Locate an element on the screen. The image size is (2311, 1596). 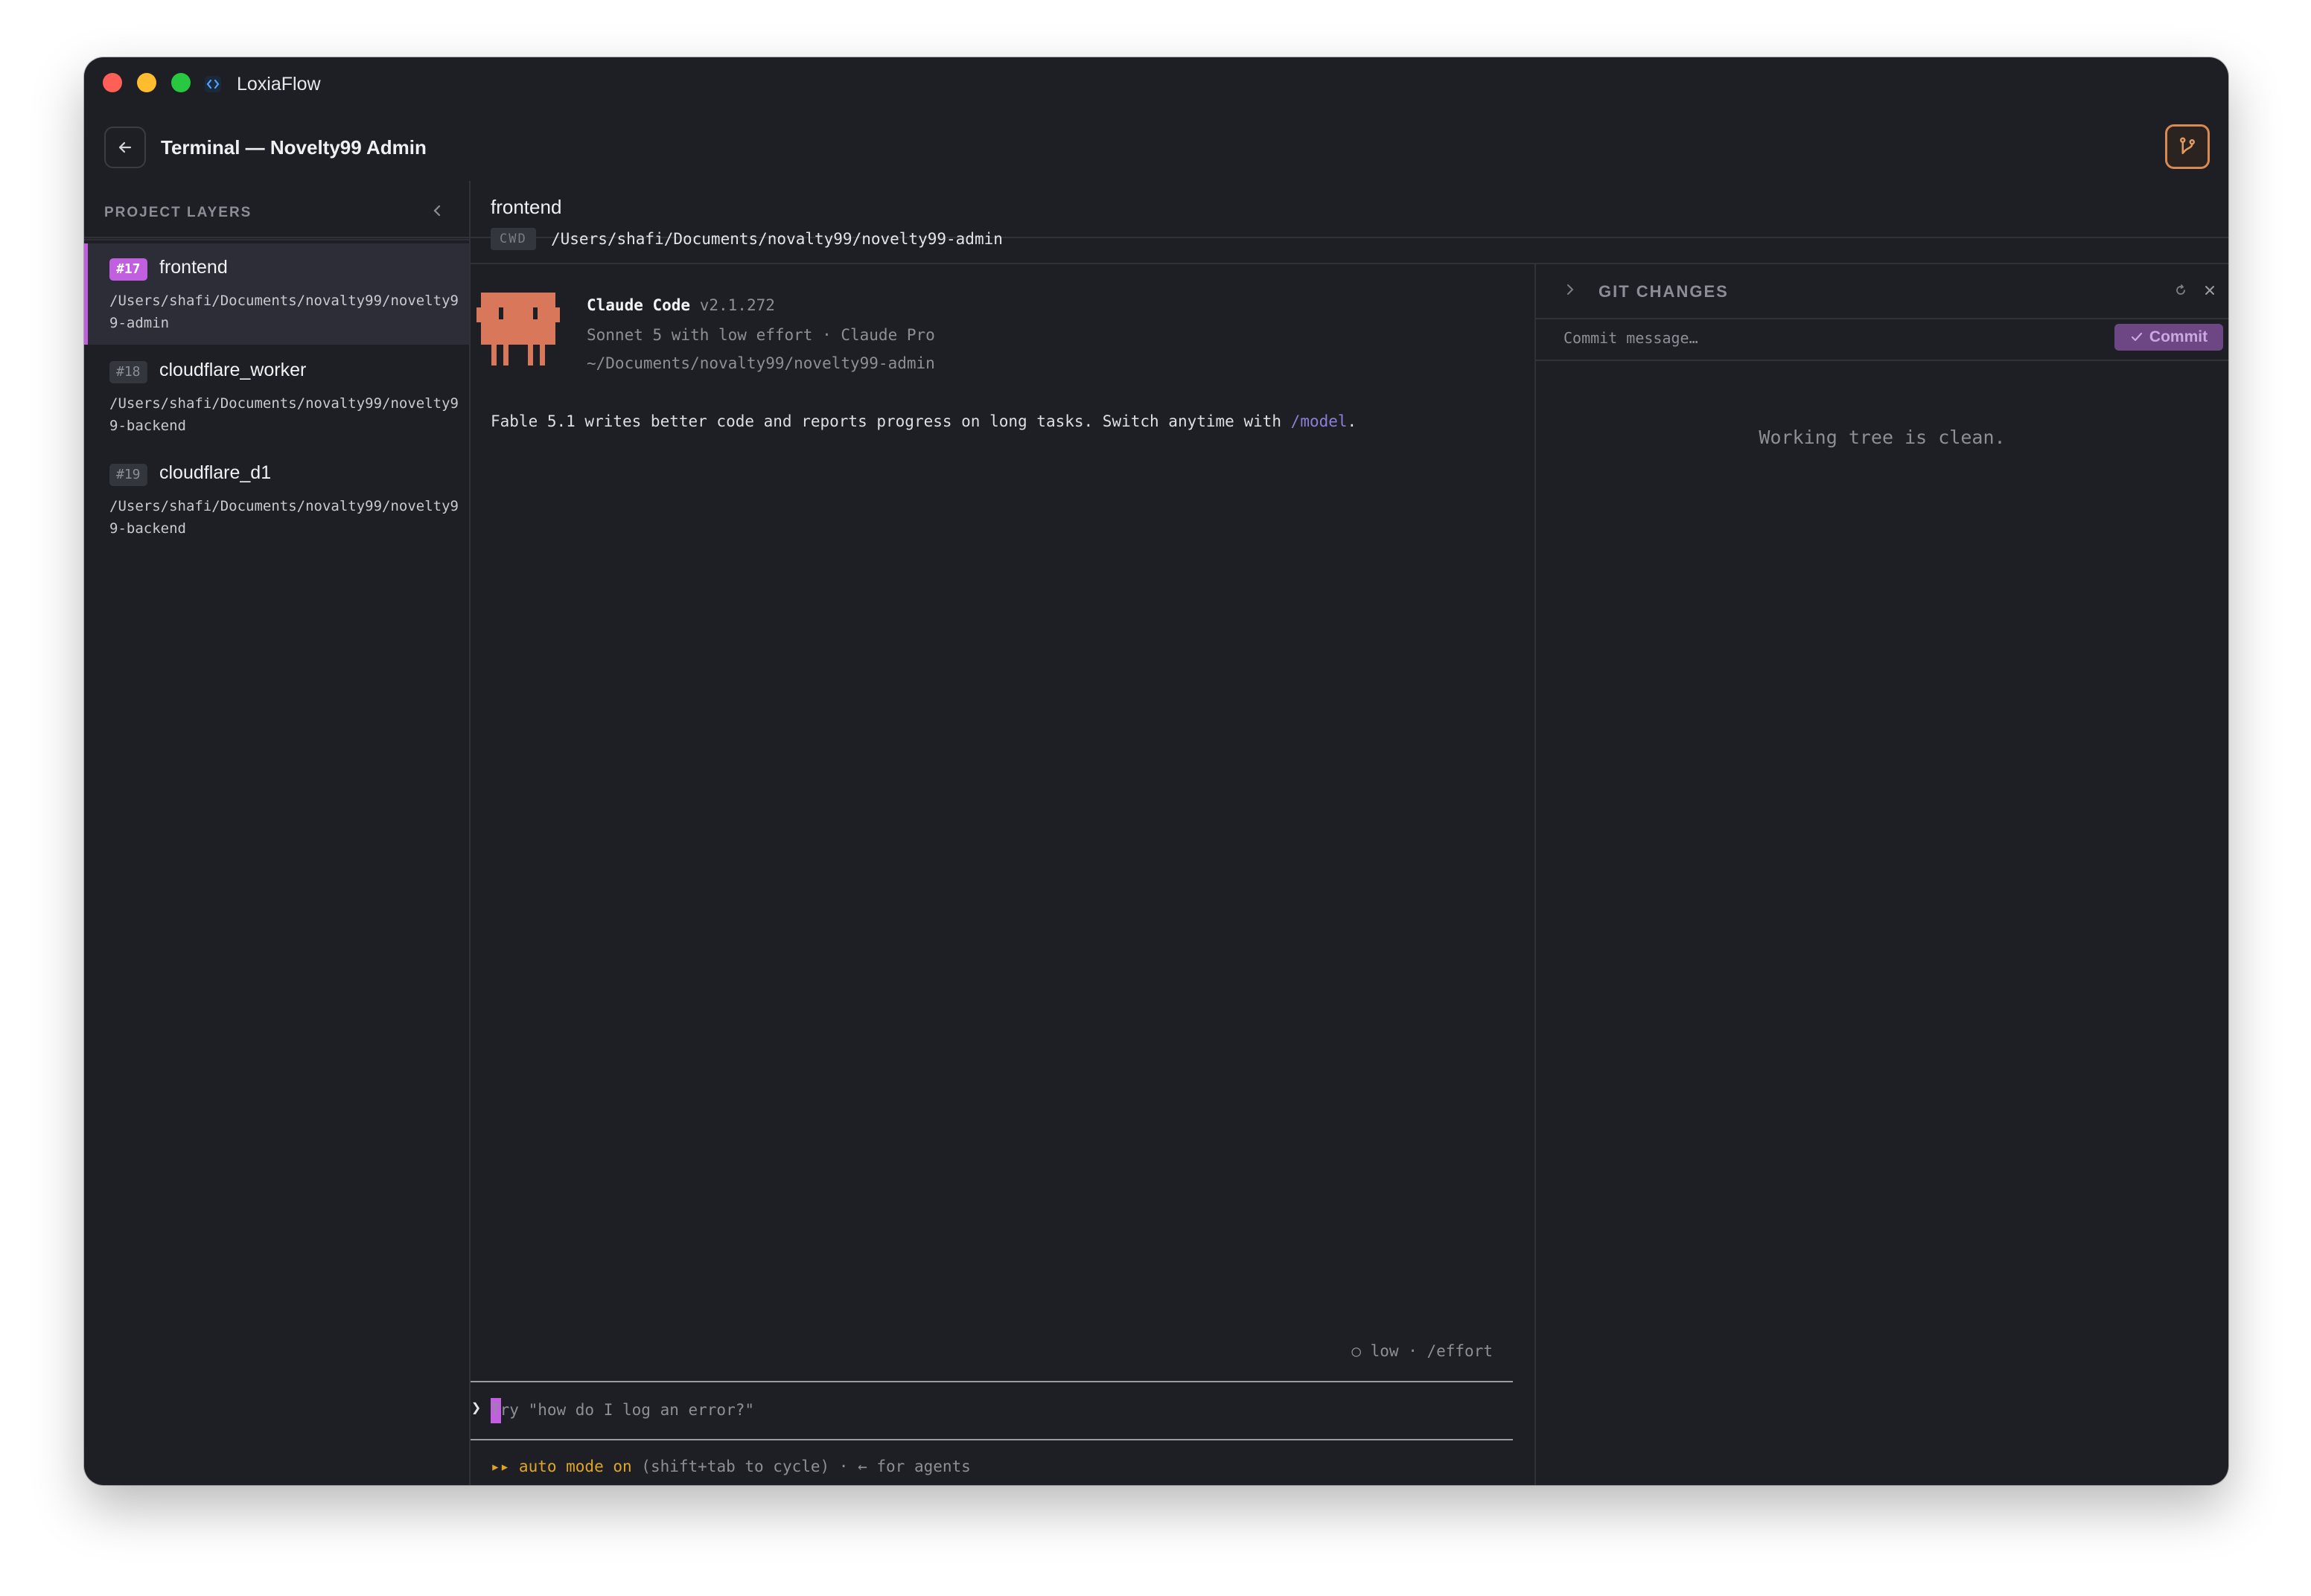
claude-mascot-icon is located at coordinates (518, 329).